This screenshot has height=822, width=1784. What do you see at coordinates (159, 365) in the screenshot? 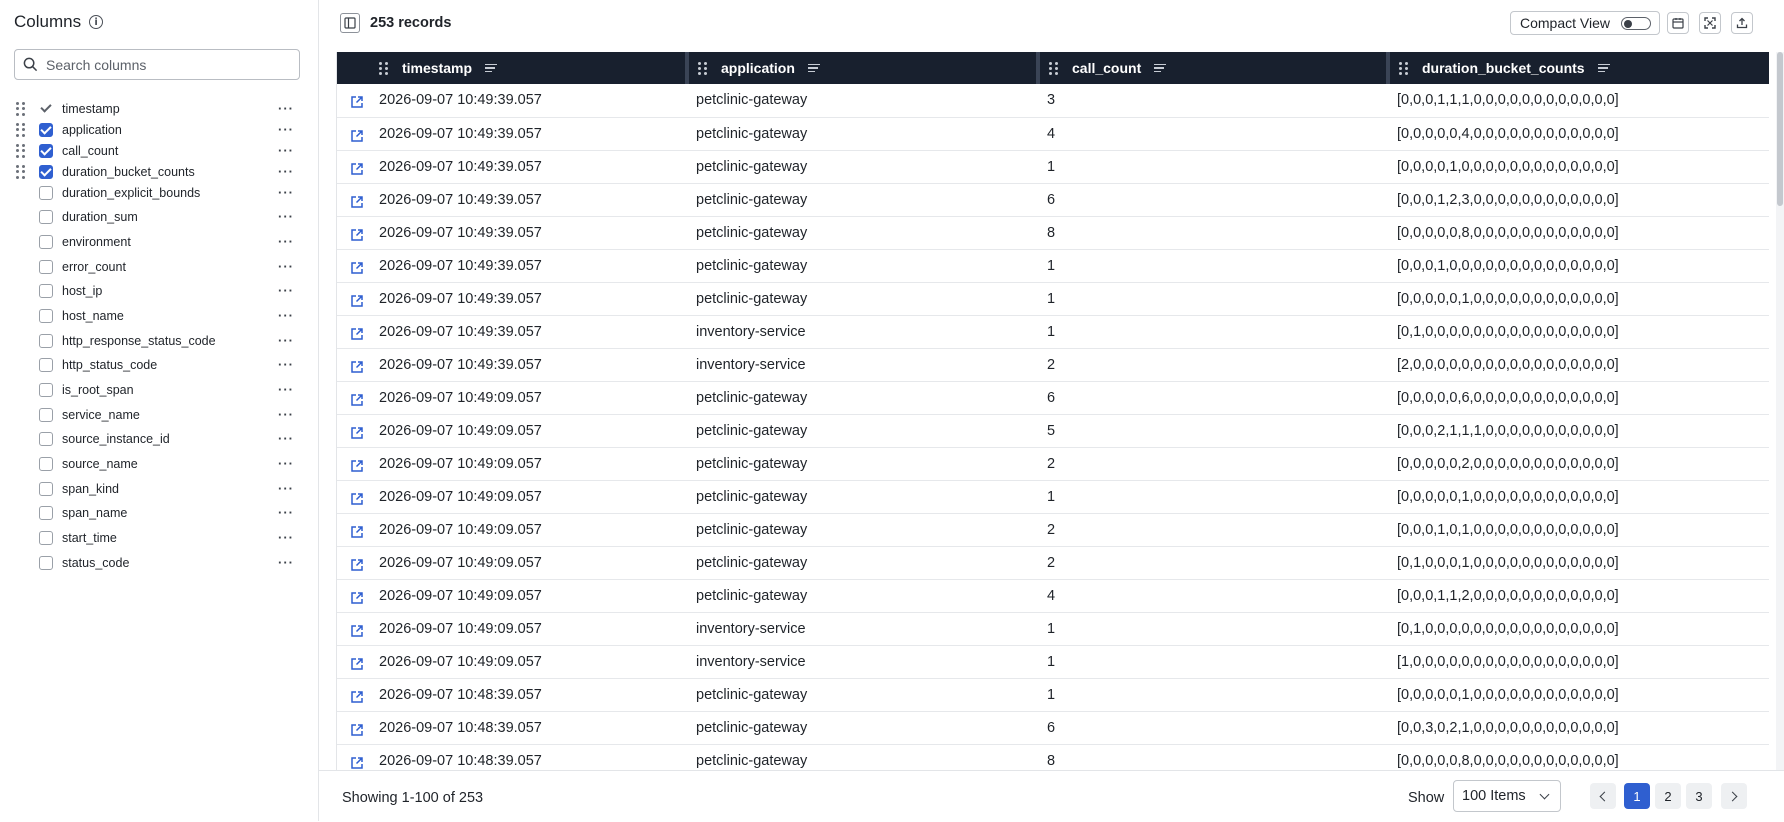
I see `column-item-http-status-code: http_status_code ···` at bounding box center [159, 365].